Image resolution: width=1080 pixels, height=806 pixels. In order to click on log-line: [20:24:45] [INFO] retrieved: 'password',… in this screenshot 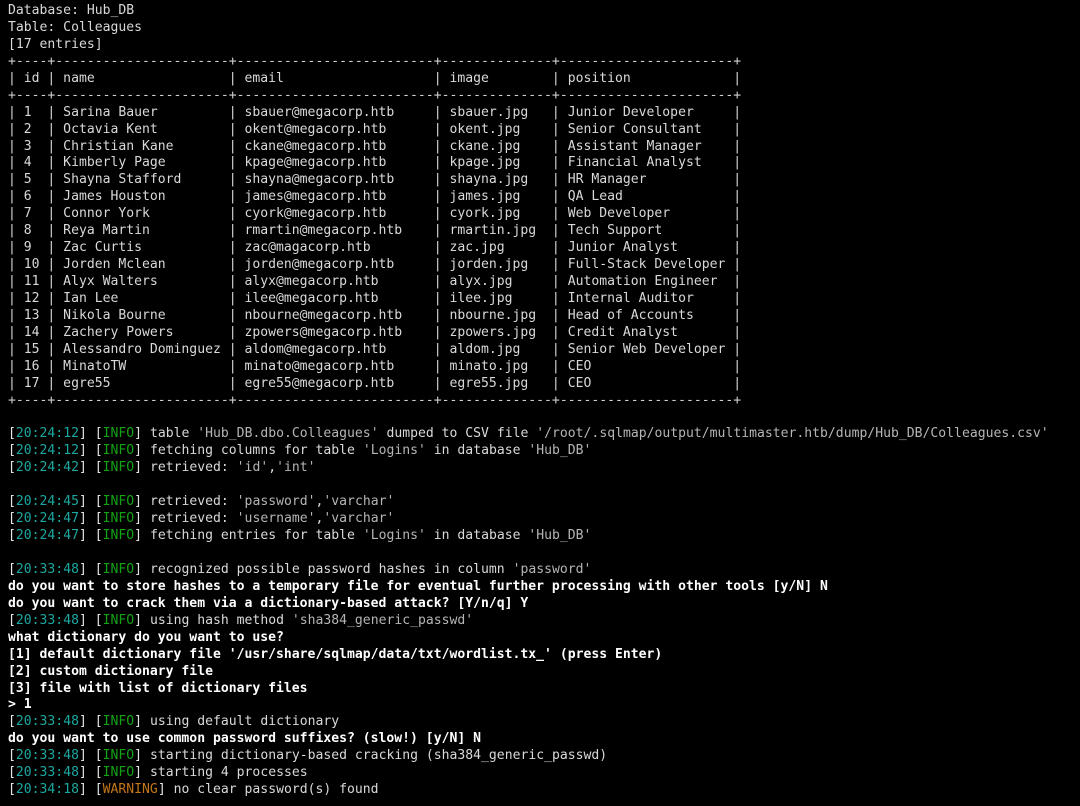, I will do `click(544, 502)`.